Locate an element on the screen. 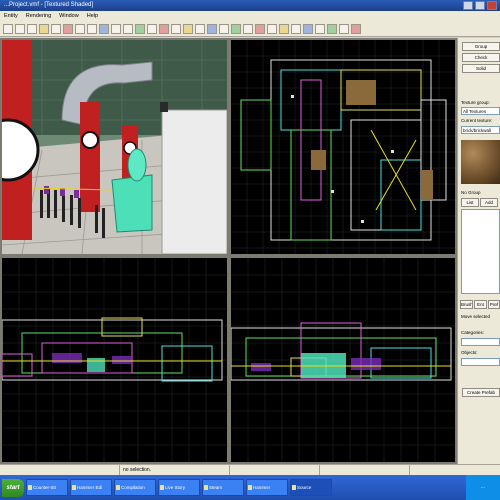 The image size is (500, 500). current-texture-label: Current texture: is located at coordinates (477, 120).